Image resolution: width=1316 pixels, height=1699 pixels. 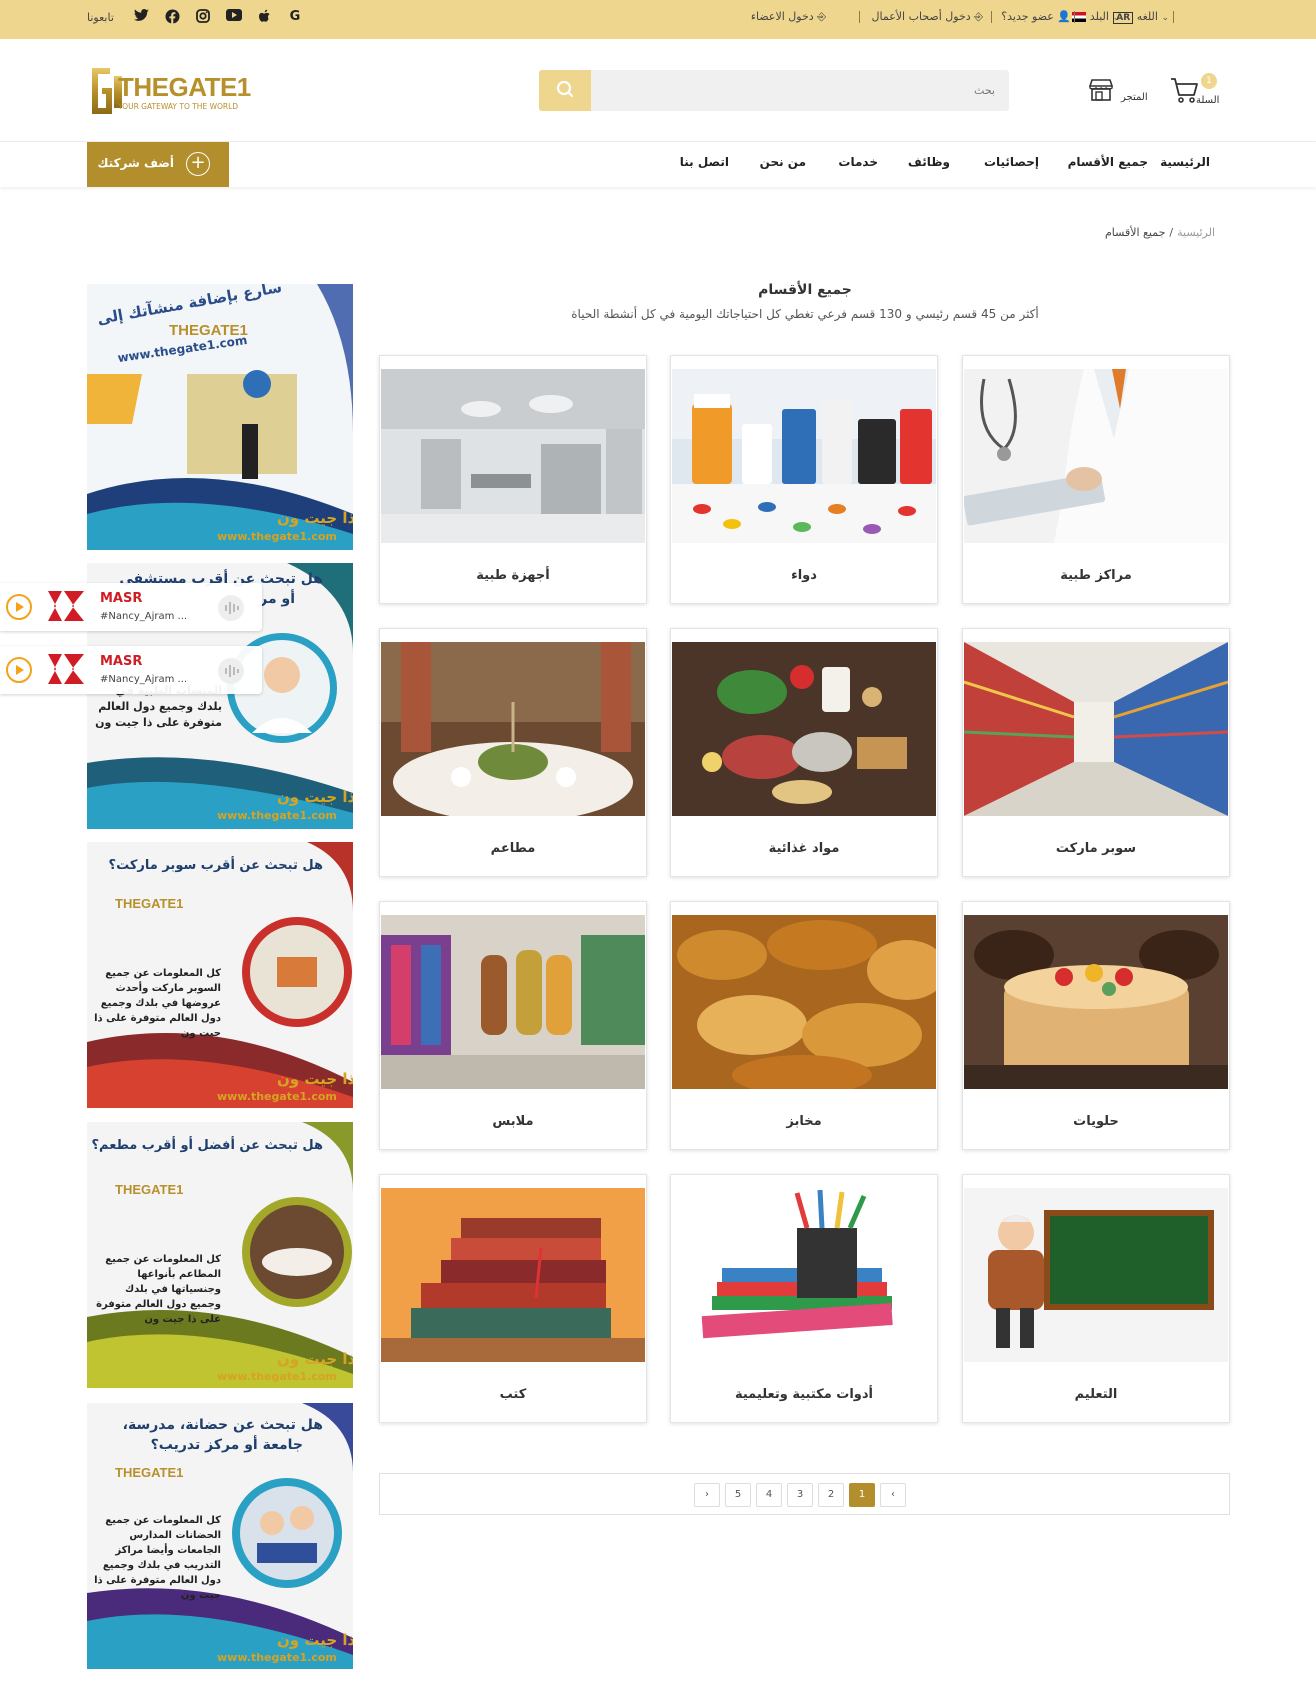 I want to click on category-card-education: التعليم, so click(x=1096, y=1298).